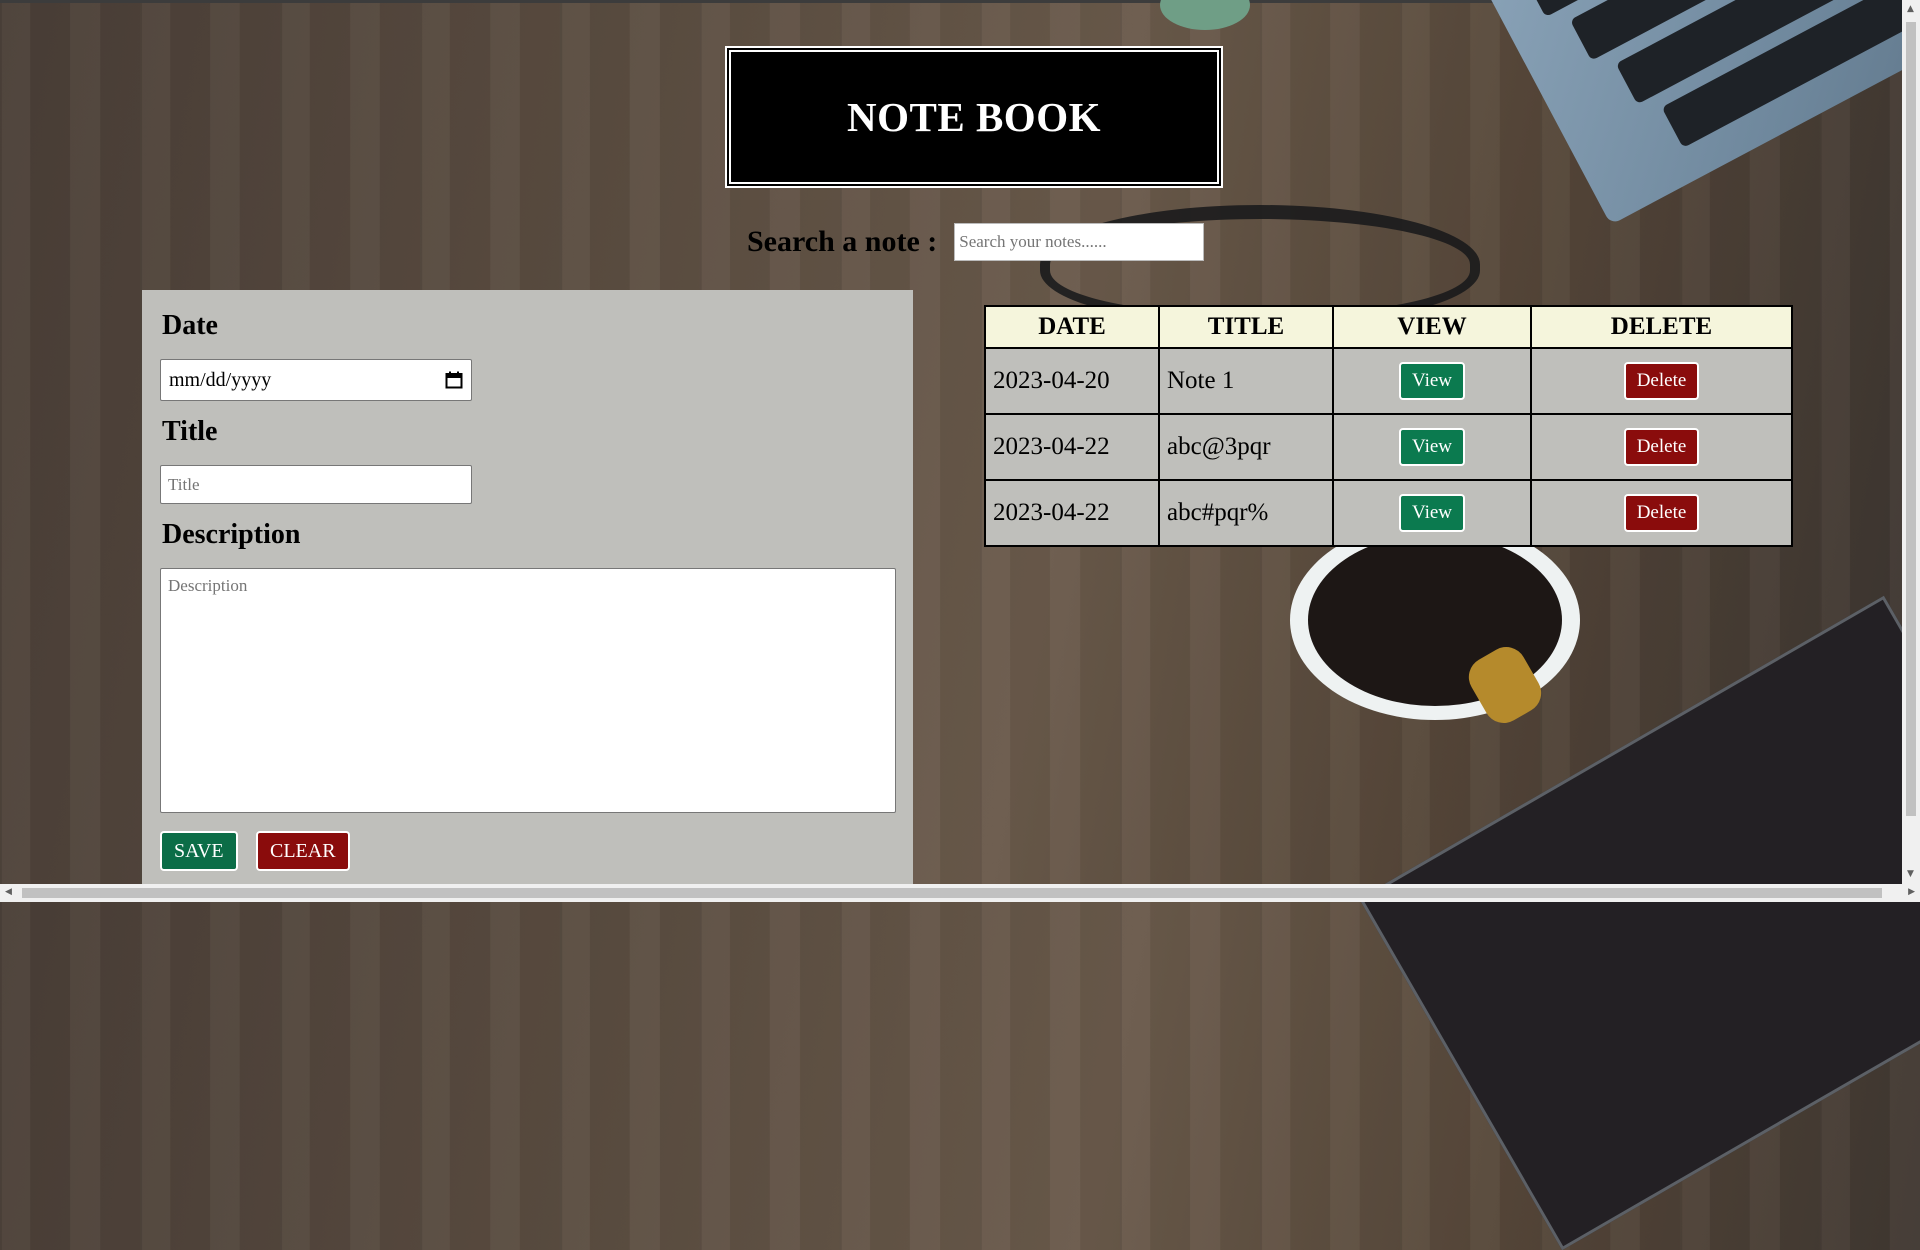 The image size is (1920, 1250). What do you see at coordinates (190, 431) in the screenshot?
I see `title-label: Title` at bounding box center [190, 431].